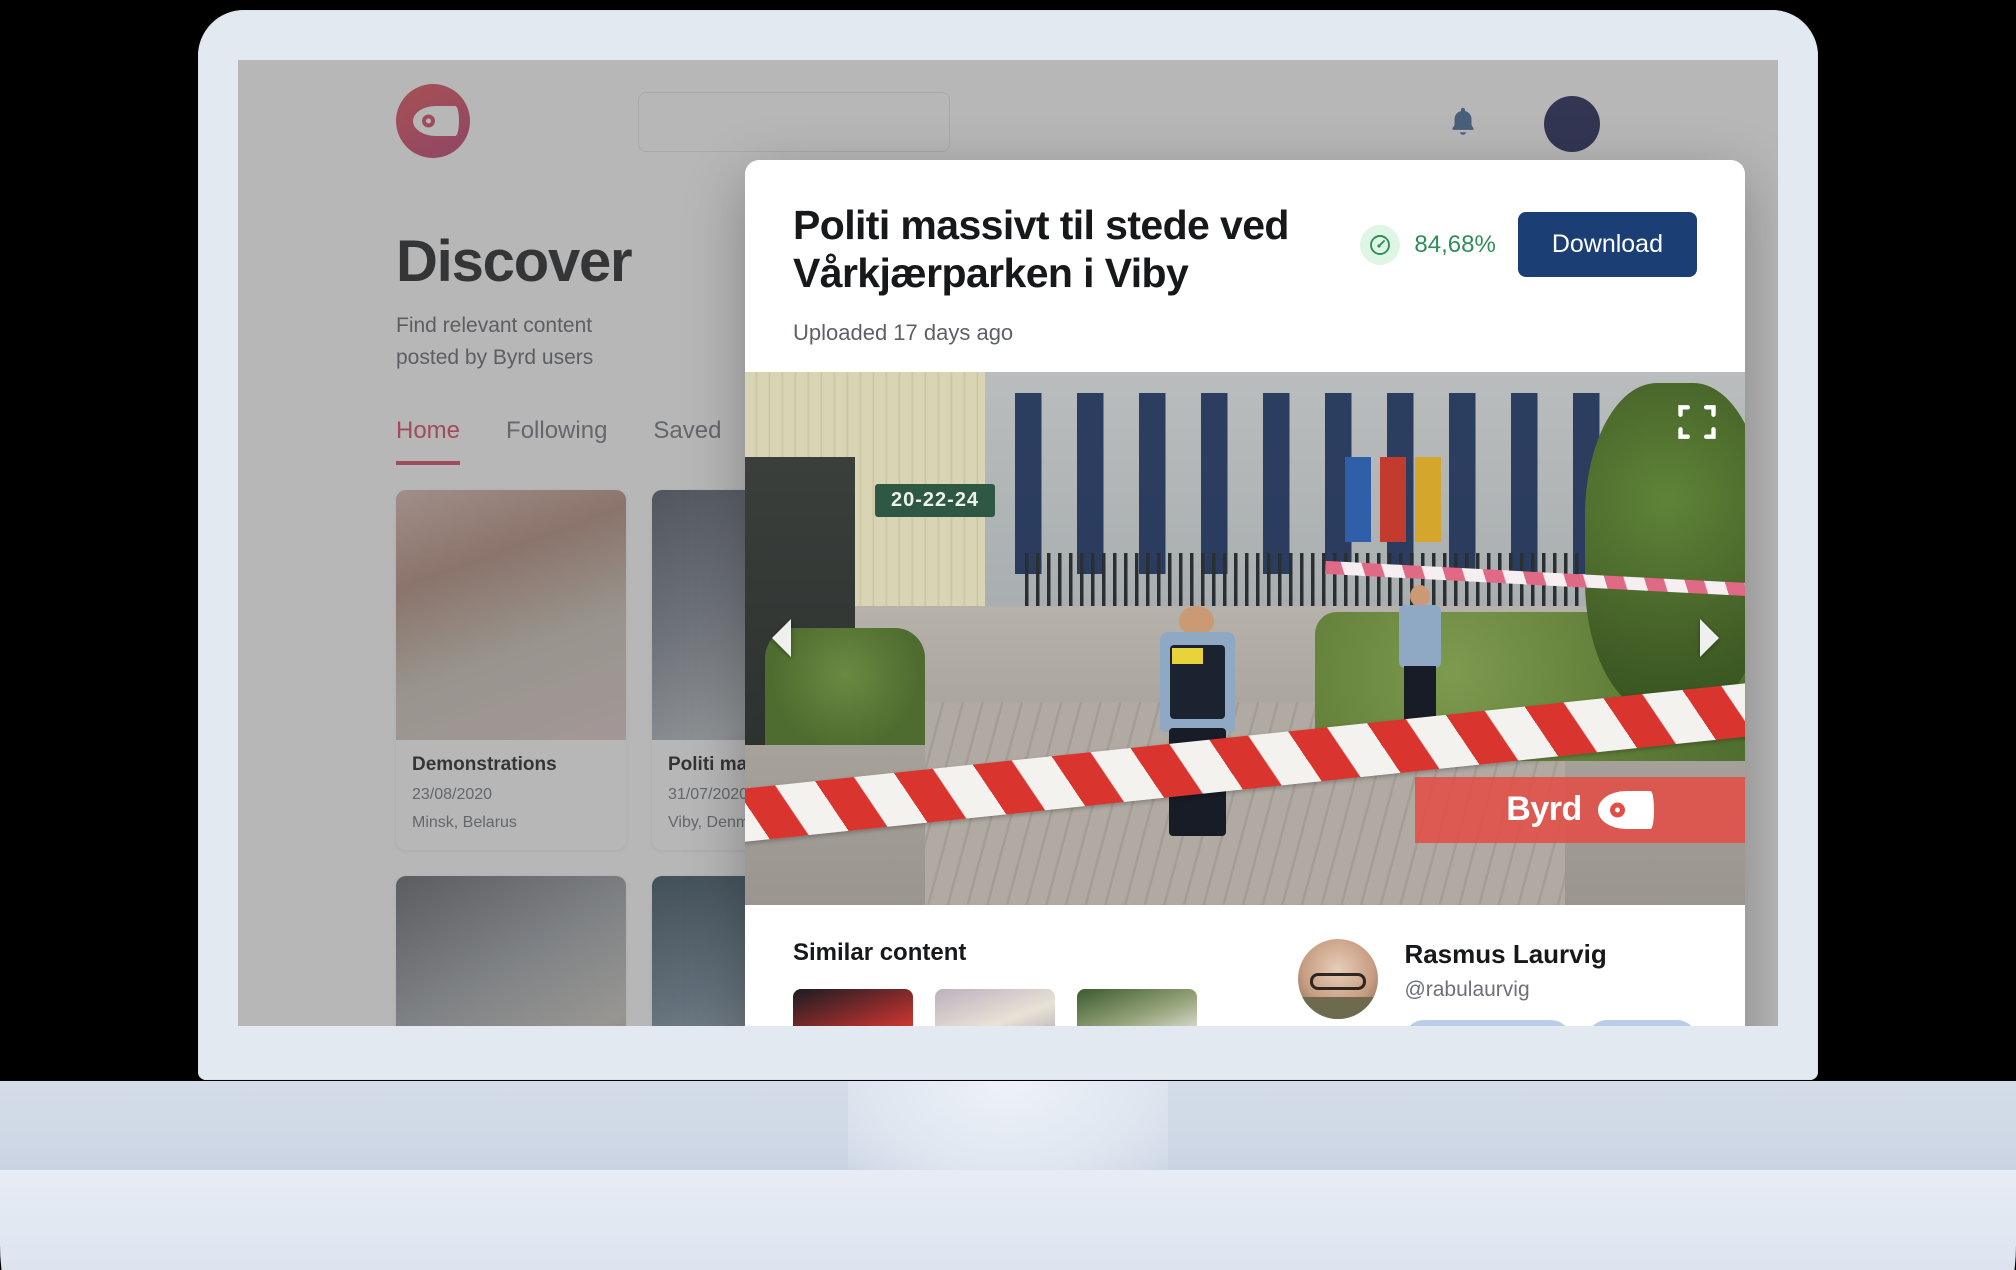  What do you see at coordinates (880, 952) in the screenshot?
I see `similar-content-heading: Similar content` at bounding box center [880, 952].